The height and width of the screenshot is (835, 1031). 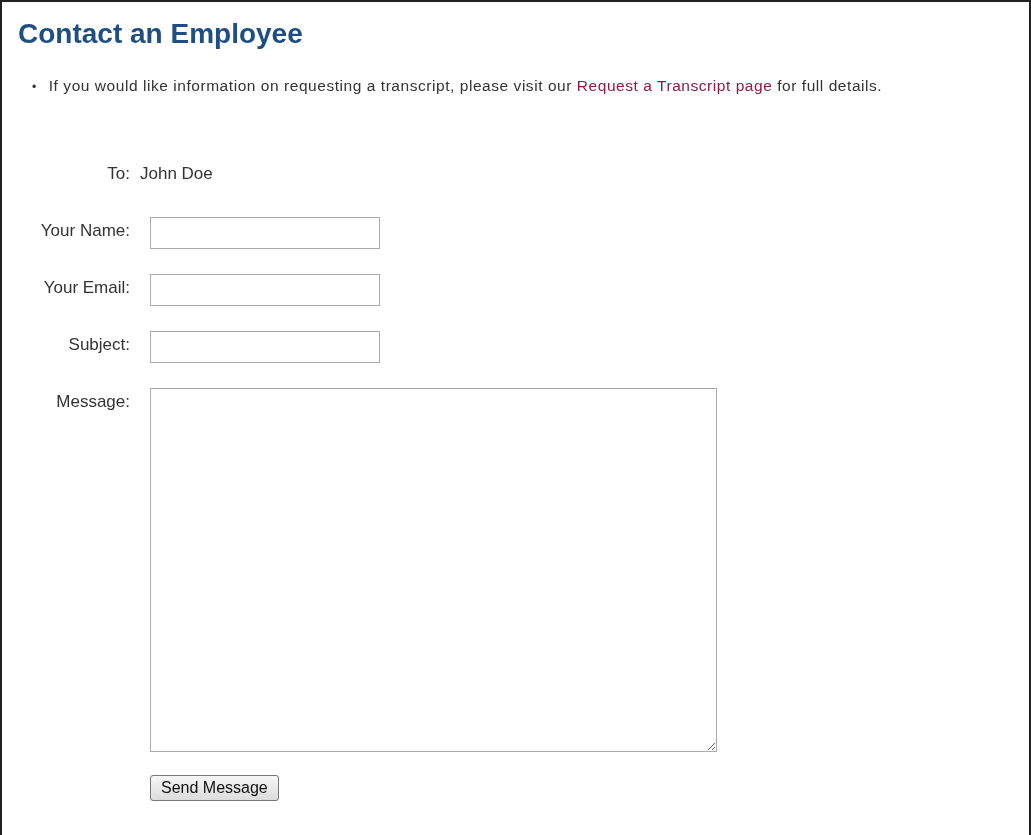 What do you see at coordinates (118, 174) in the screenshot?
I see `to-label: To:` at bounding box center [118, 174].